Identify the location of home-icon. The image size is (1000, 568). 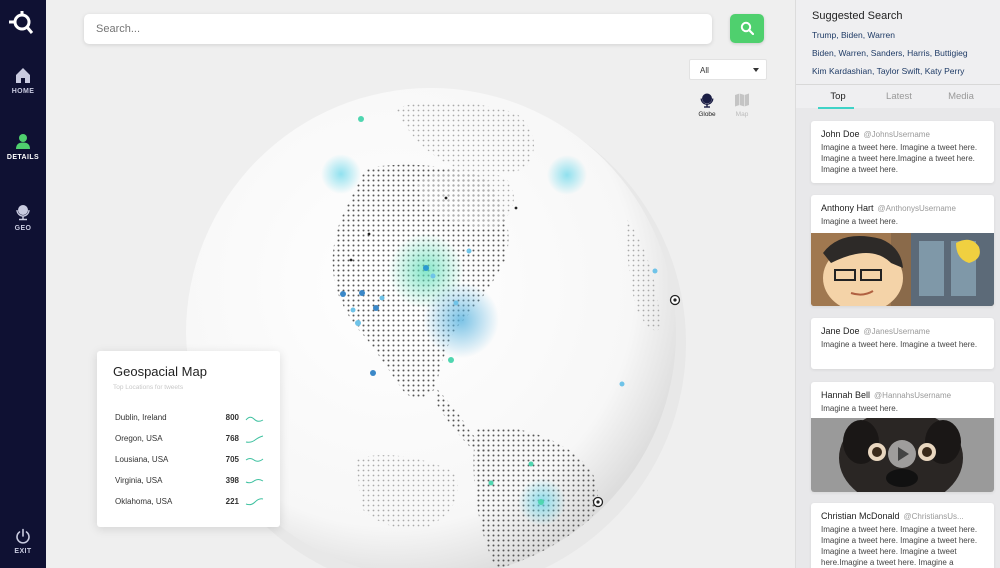
(23, 75).